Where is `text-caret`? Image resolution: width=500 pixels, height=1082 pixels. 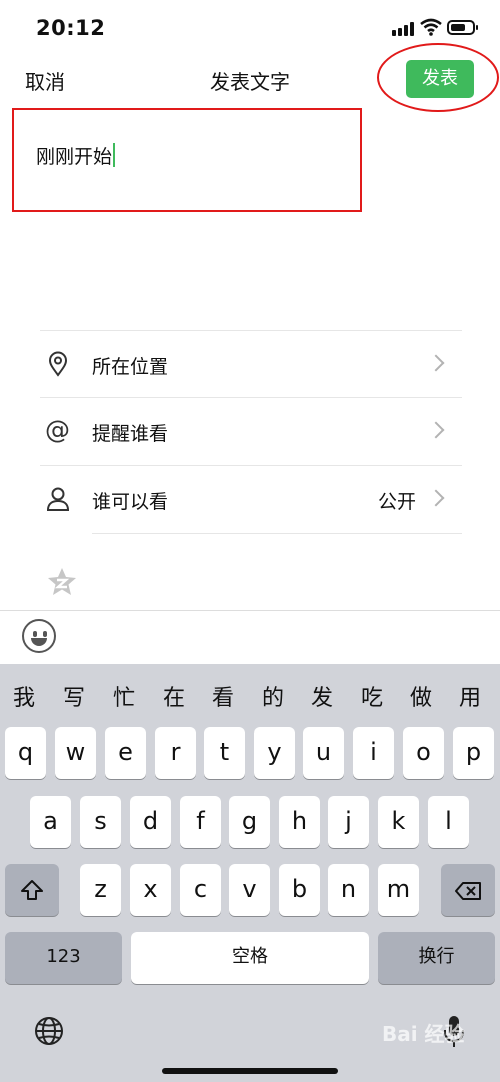 text-caret is located at coordinates (114, 155).